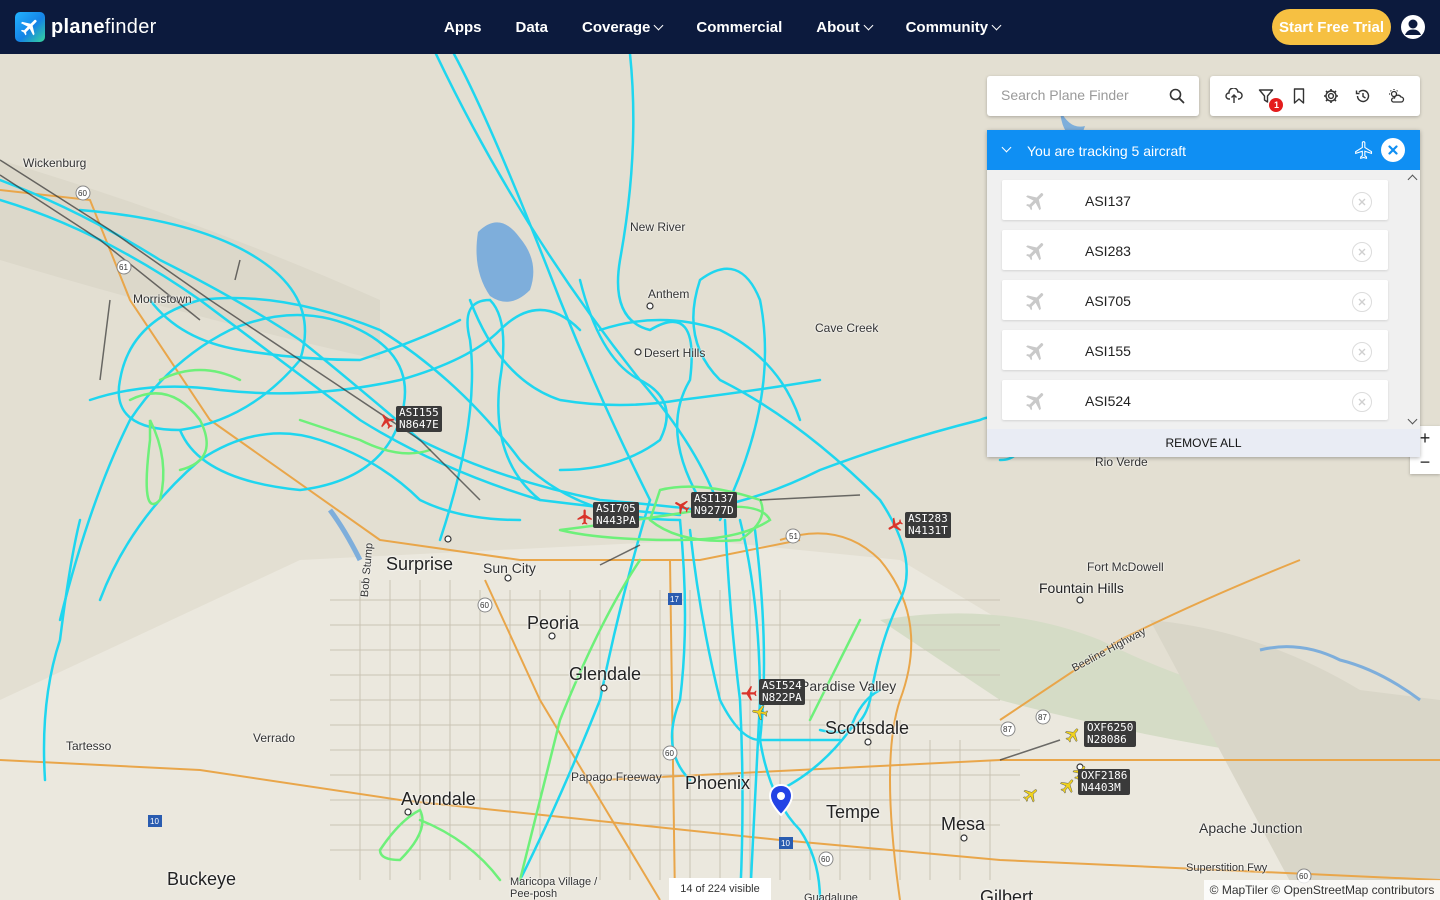 The width and height of the screenshot is (1440, 900). Describe the element at coordinates (532, 27) in the screenshot. I see `nav-data: Data` at that location.